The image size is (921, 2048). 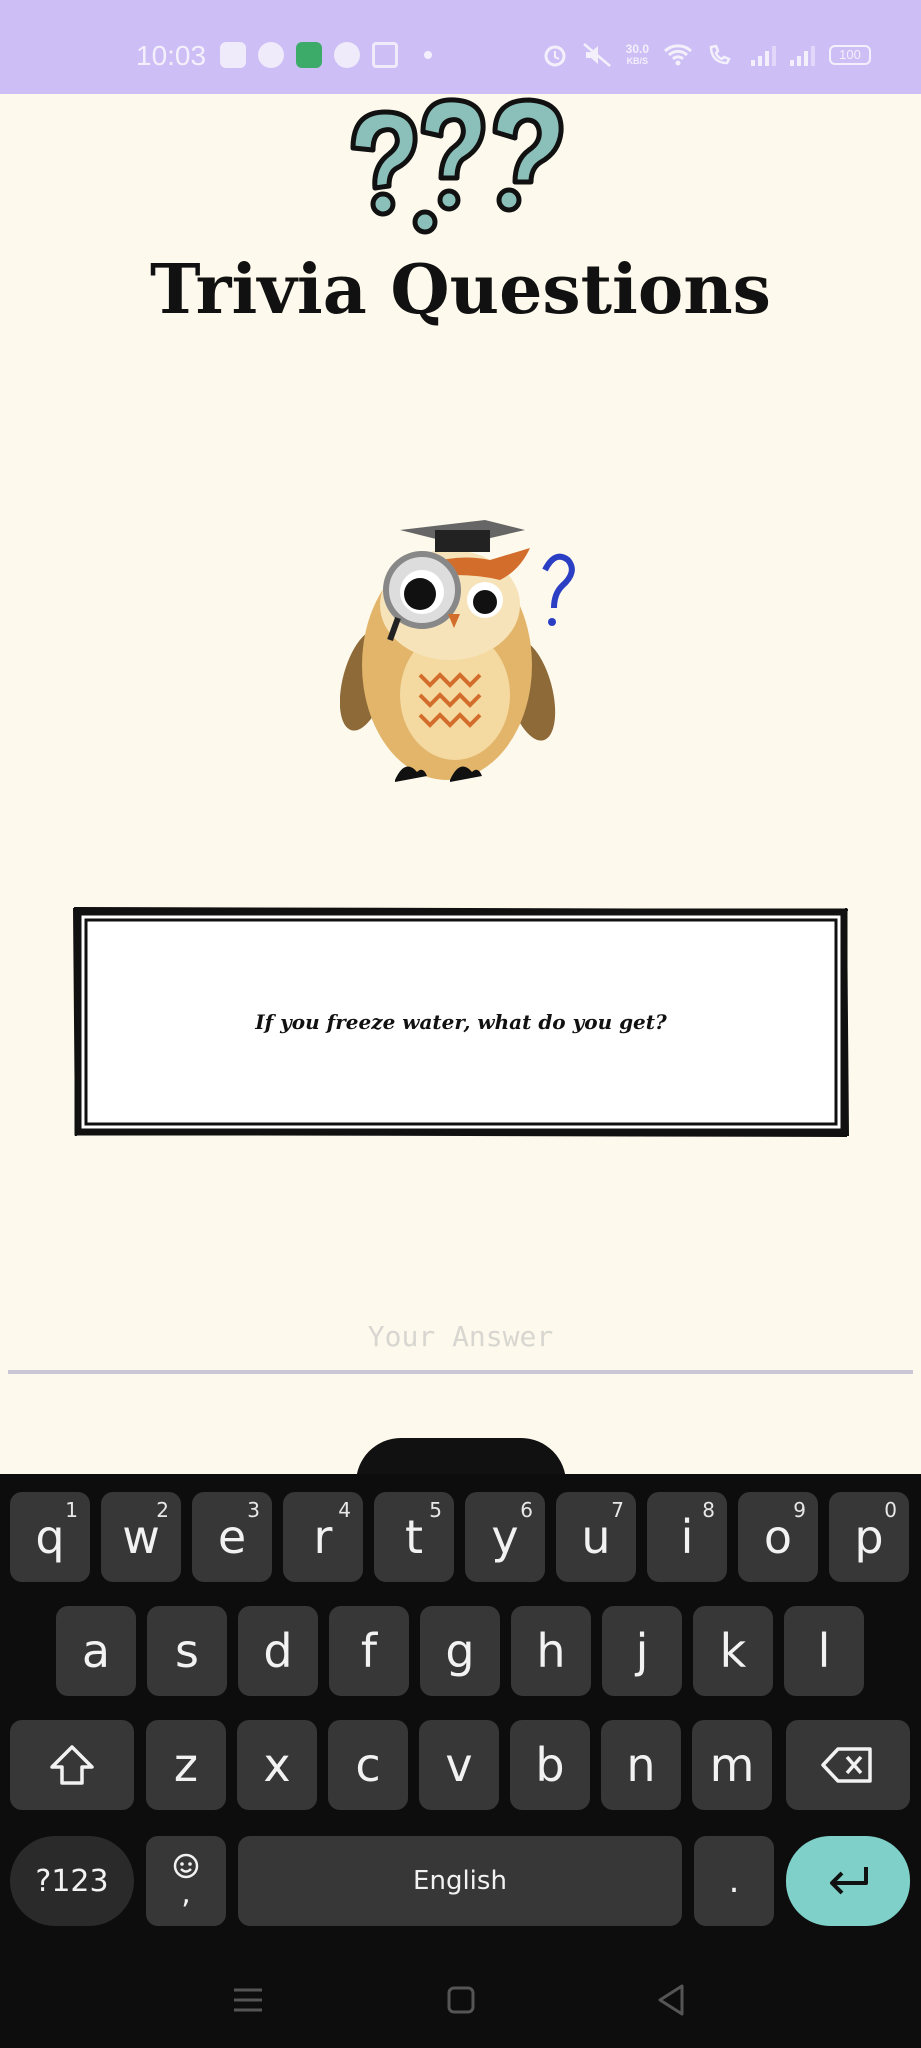 What do you see at coordinates (347, 55) in the screenshot?
I see `reddit-icon` at bounding box center [347, 55].